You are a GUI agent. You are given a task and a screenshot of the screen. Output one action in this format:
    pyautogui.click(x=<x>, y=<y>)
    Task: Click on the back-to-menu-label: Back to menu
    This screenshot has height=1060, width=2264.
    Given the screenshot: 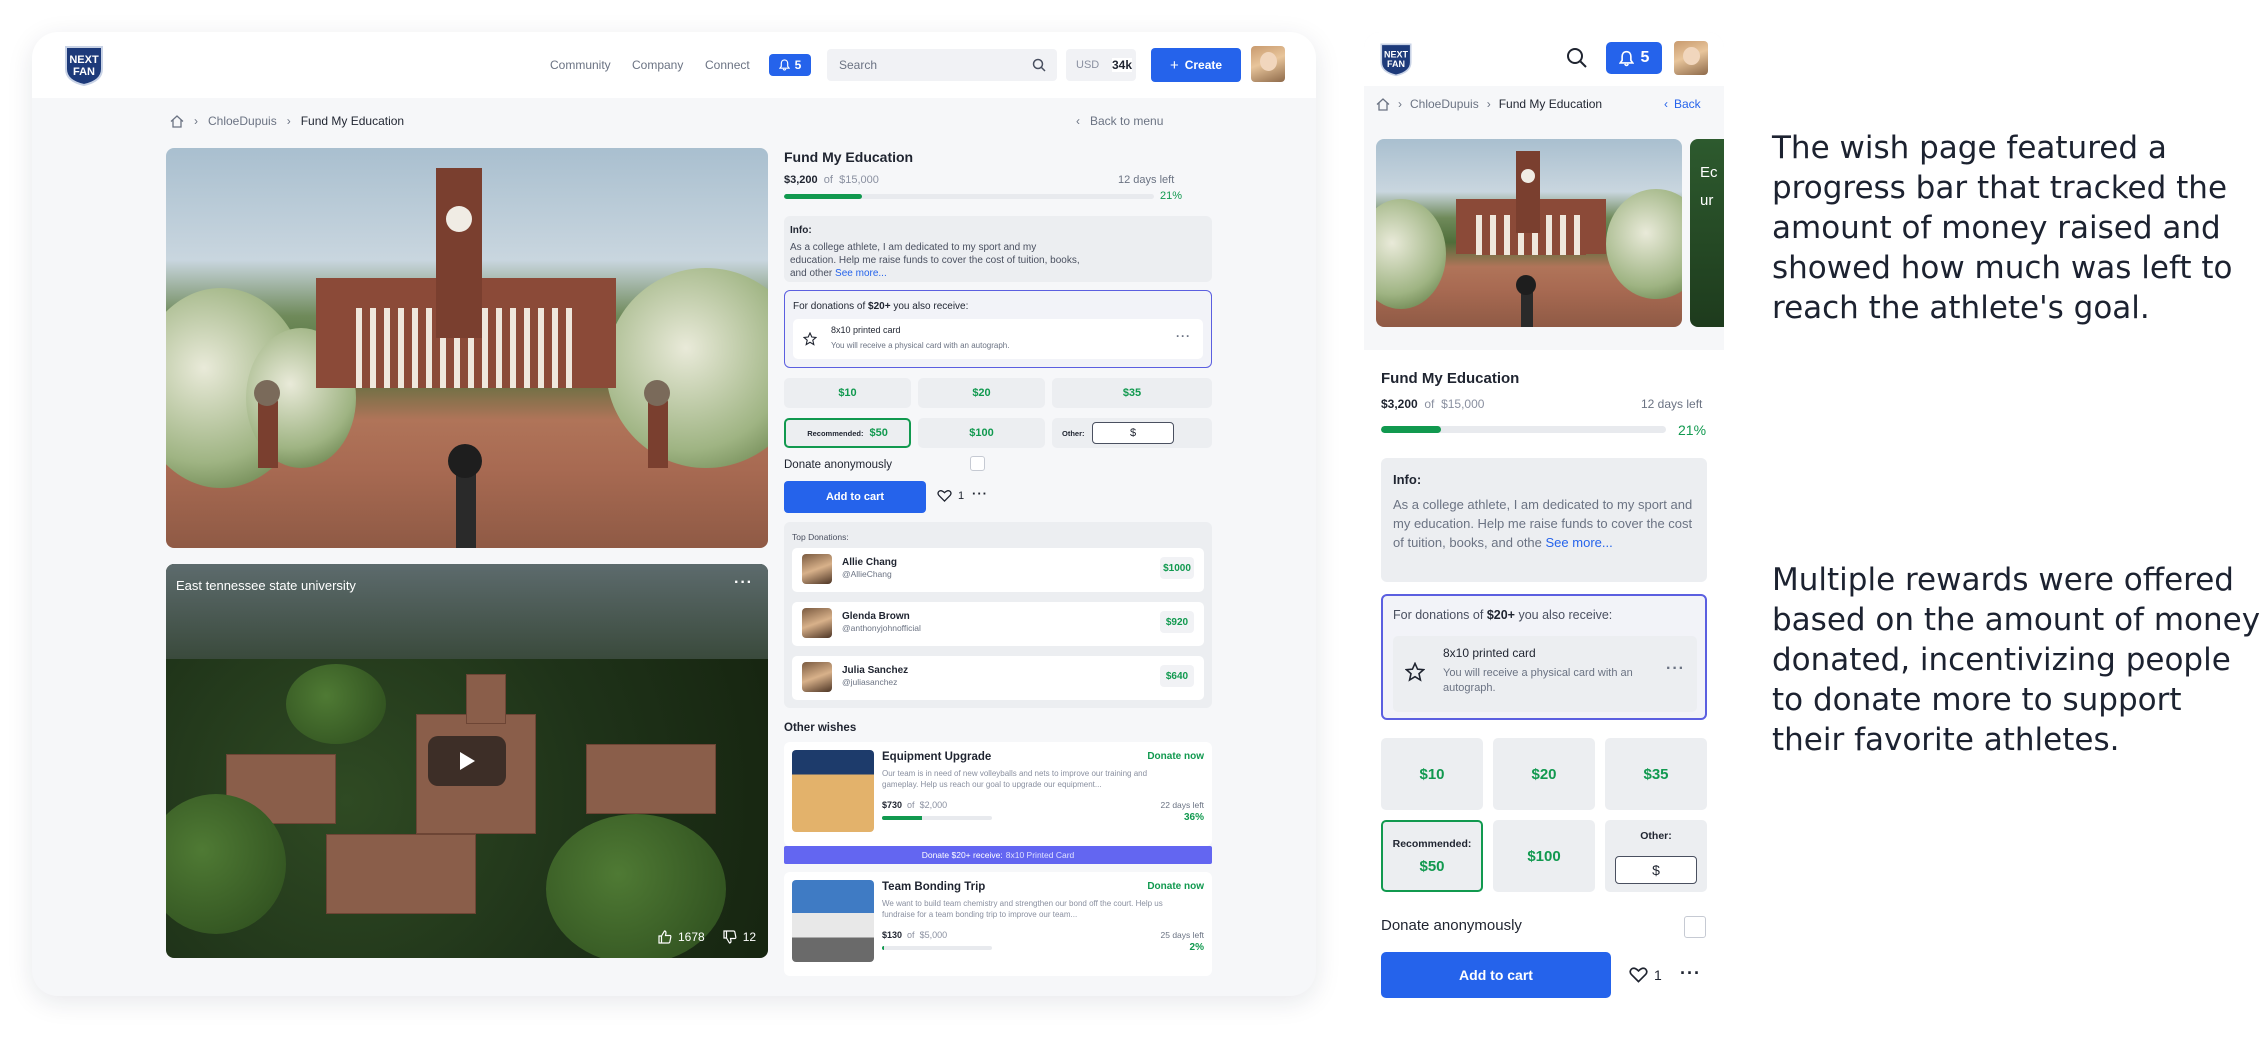 What is the action you would take?
    pyautogui.click(x=1127, y=121)
    